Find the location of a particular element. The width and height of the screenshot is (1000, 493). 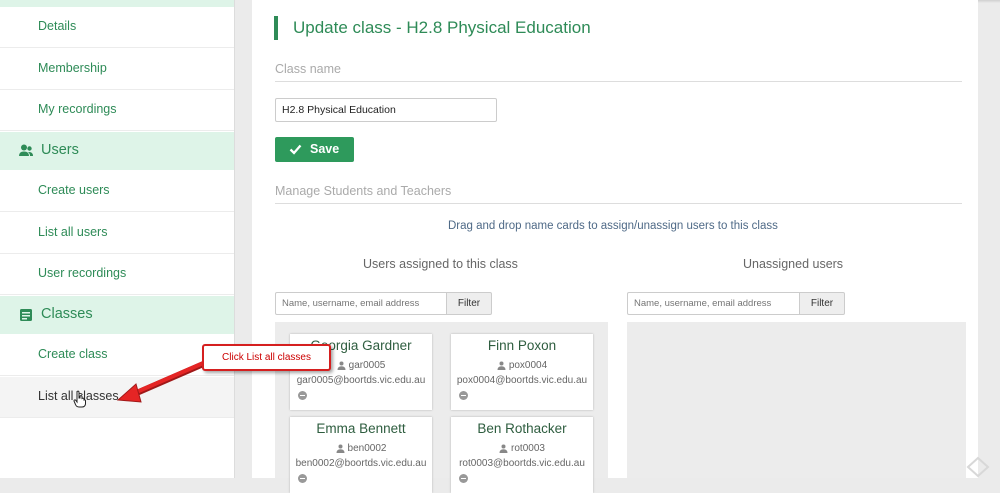

tutorial-arrow is located at coordinates (163, 381).